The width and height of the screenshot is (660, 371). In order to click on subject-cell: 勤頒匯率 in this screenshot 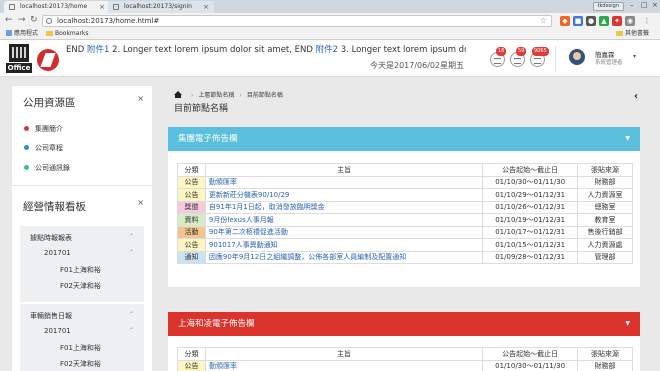, I will do `click(344, 182)`.